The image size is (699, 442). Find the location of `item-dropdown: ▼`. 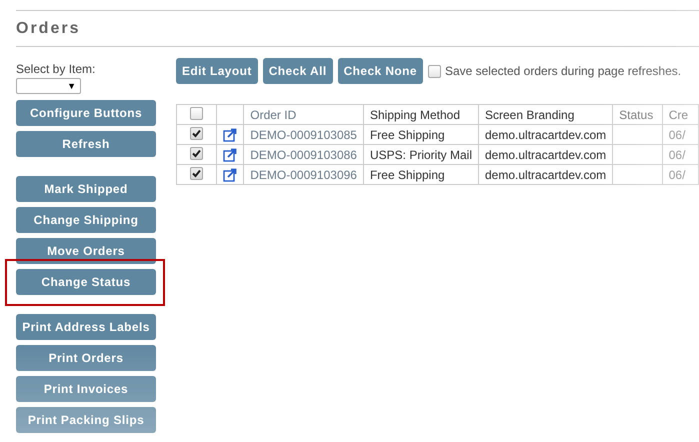

item-dropdown: ▼ is located at coordinates (48, 86).